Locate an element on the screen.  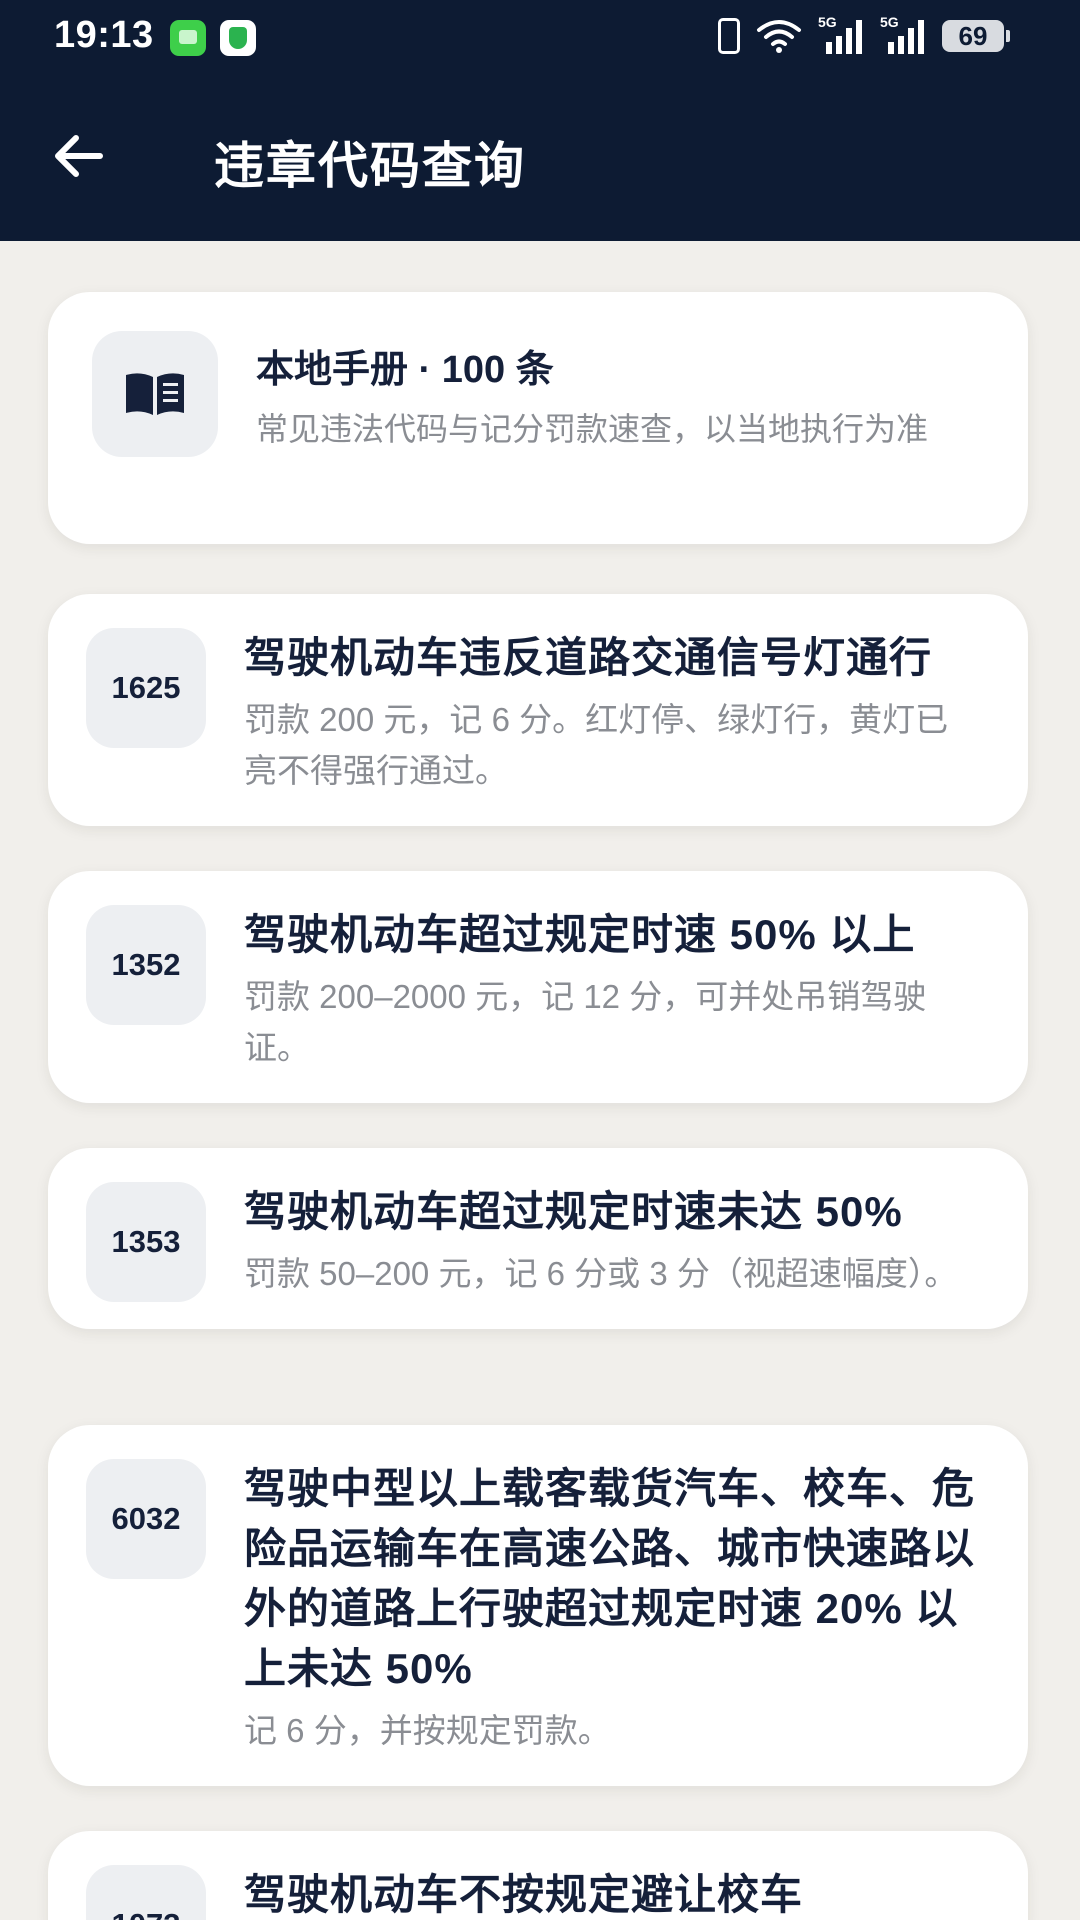
shield-app-icon is located at coordinates (238, 38).